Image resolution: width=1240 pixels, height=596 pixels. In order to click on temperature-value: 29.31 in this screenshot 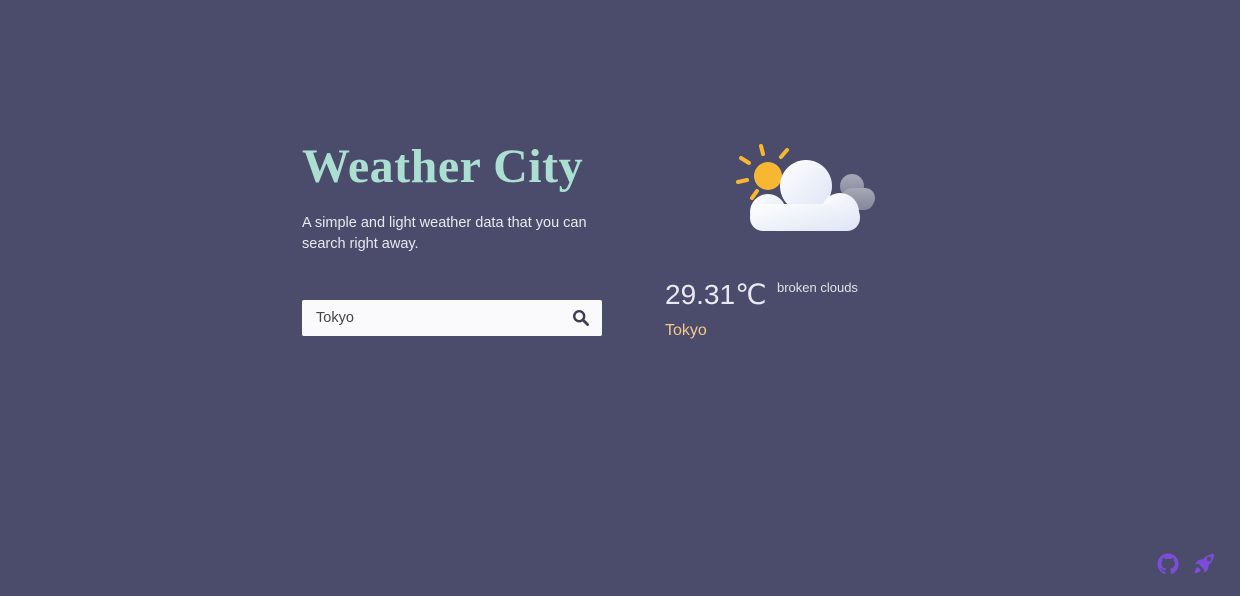, I will do `click(700, 294)`.